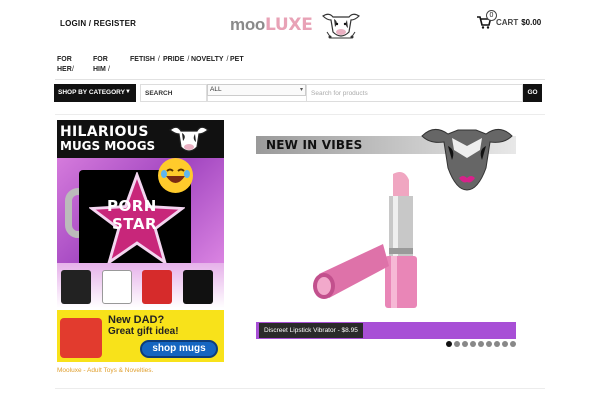 This screenshot has height=400, width=600. Describe the element at coordinates (108, 146) in the screenshot. I see `banner-title-line2: MUGS MOOGS` at that location.